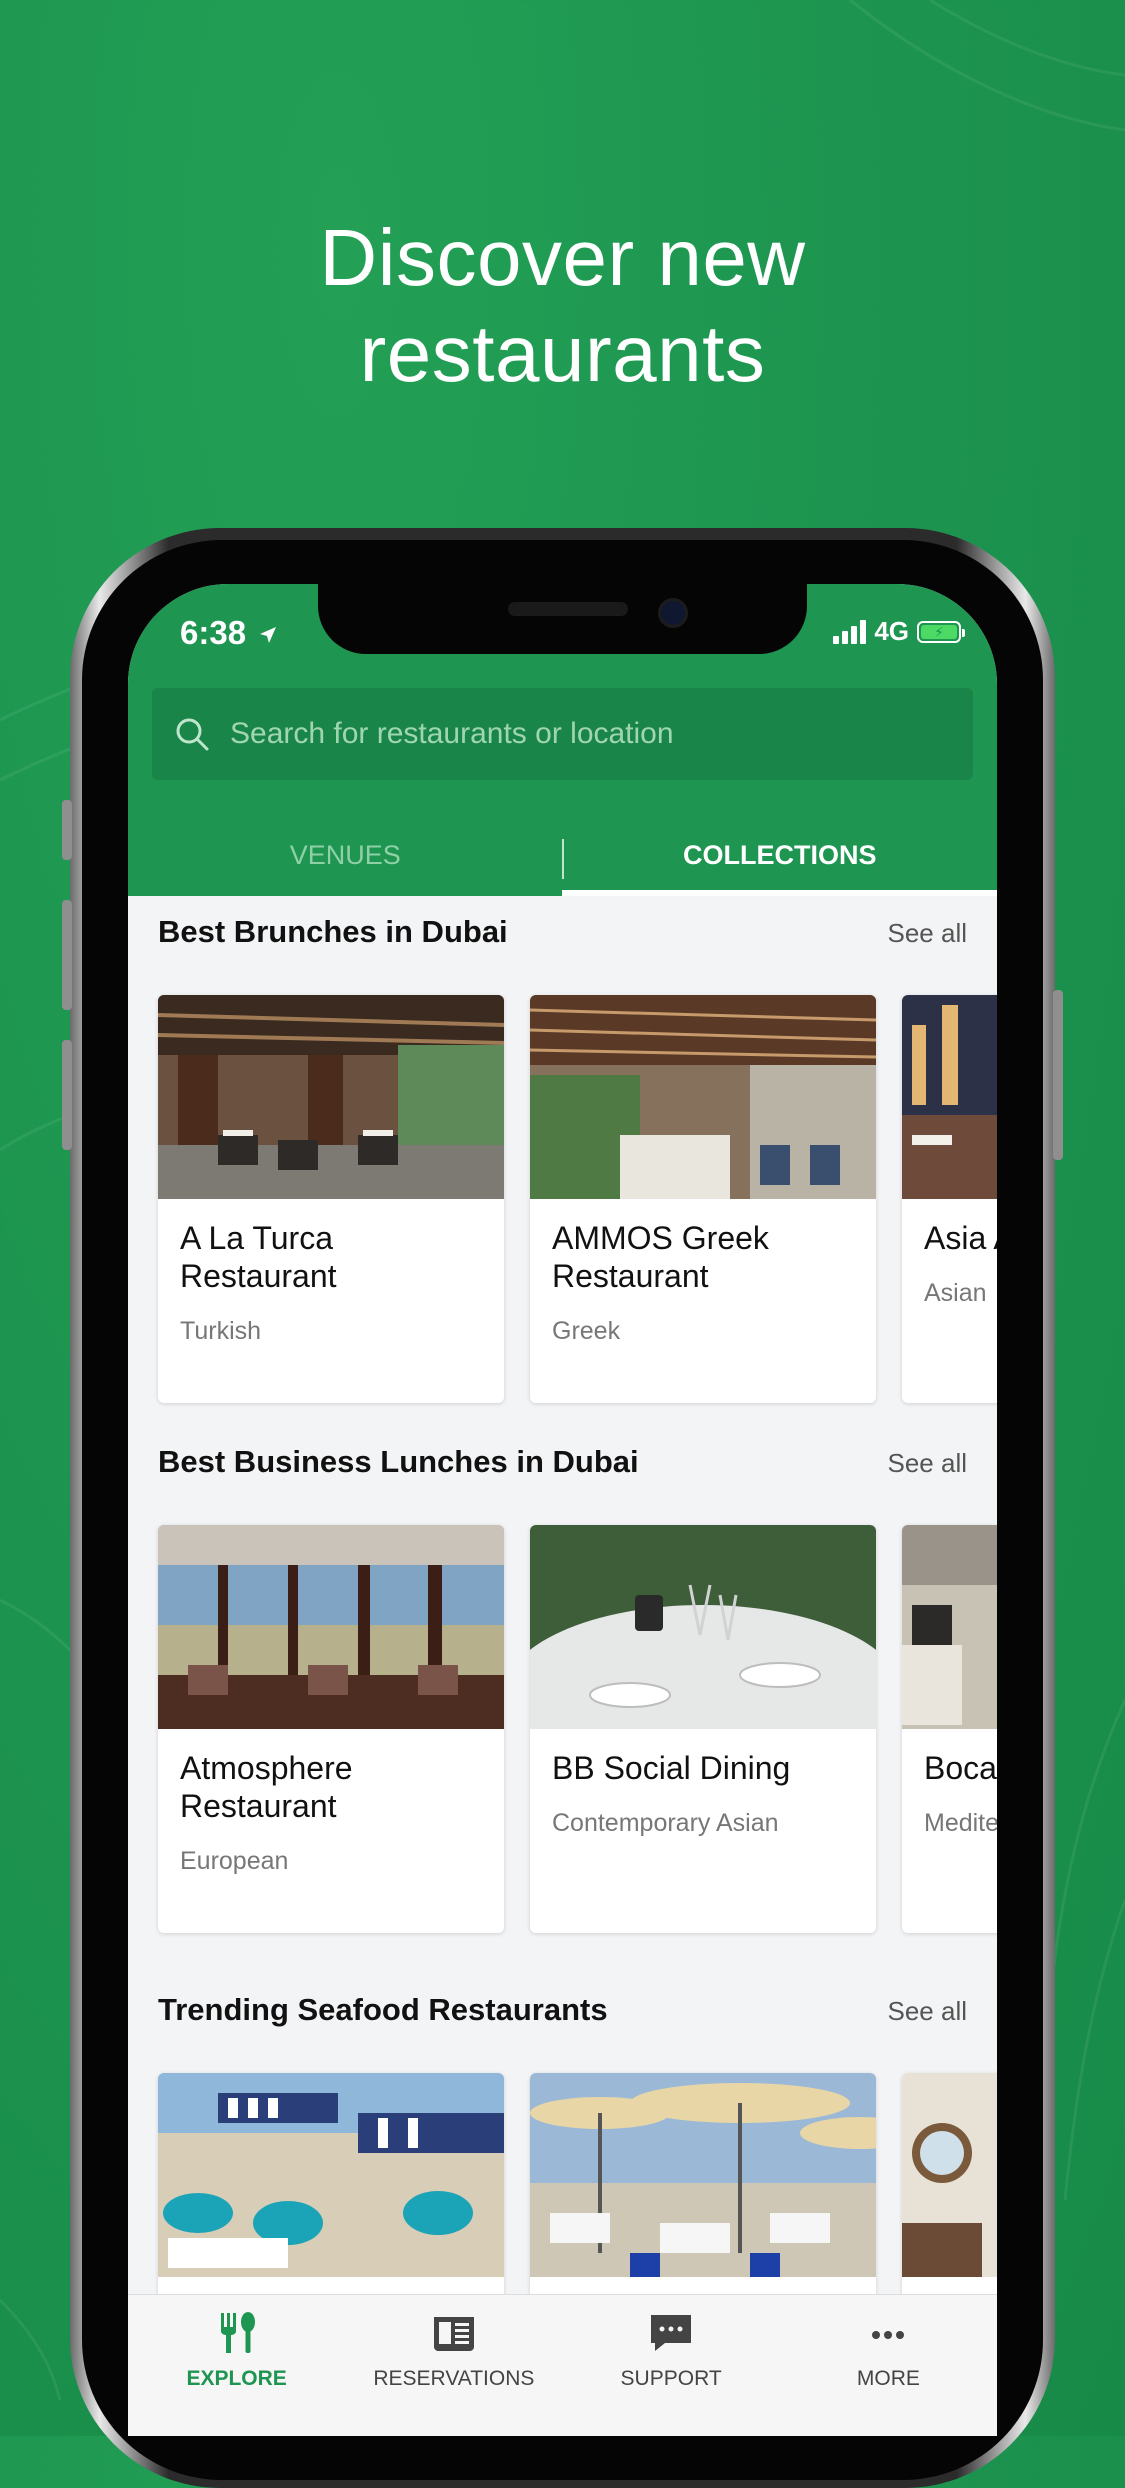 This screenshot has height=2488, width=1125. What do you see at coordinates (671, 2365) in the screenshot?
I see `nav-support: SUPPORT` at bounding box center [671, 2365].